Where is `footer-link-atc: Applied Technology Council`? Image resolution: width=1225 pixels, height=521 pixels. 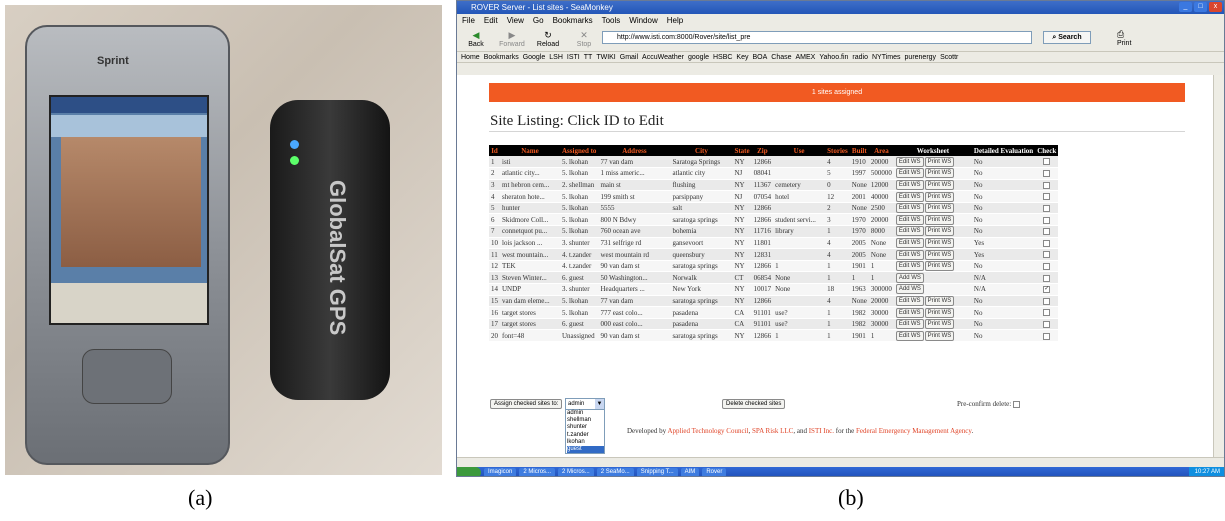 footer-link-atc: Applied Technology Council is located at coordinates (707, 431).